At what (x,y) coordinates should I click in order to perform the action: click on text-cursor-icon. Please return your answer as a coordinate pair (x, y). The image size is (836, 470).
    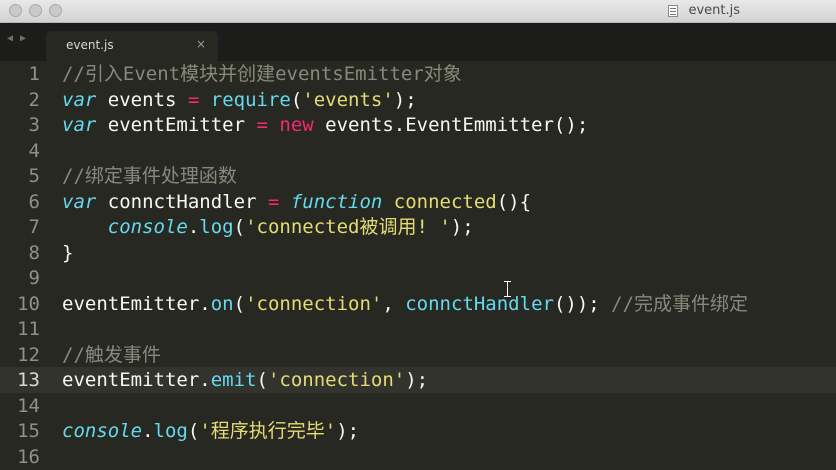
    Looking at the image, I should click on (507, 289).